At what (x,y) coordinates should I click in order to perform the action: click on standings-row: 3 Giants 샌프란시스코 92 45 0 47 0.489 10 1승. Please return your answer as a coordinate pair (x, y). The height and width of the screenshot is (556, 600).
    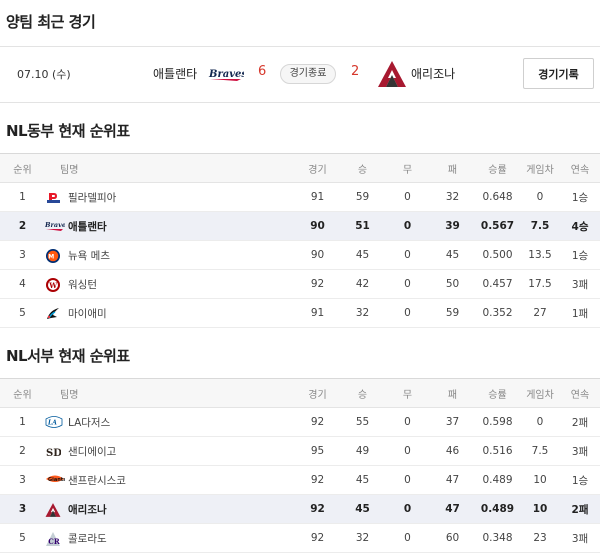
    Looking at the image, I should click on (300, 480).